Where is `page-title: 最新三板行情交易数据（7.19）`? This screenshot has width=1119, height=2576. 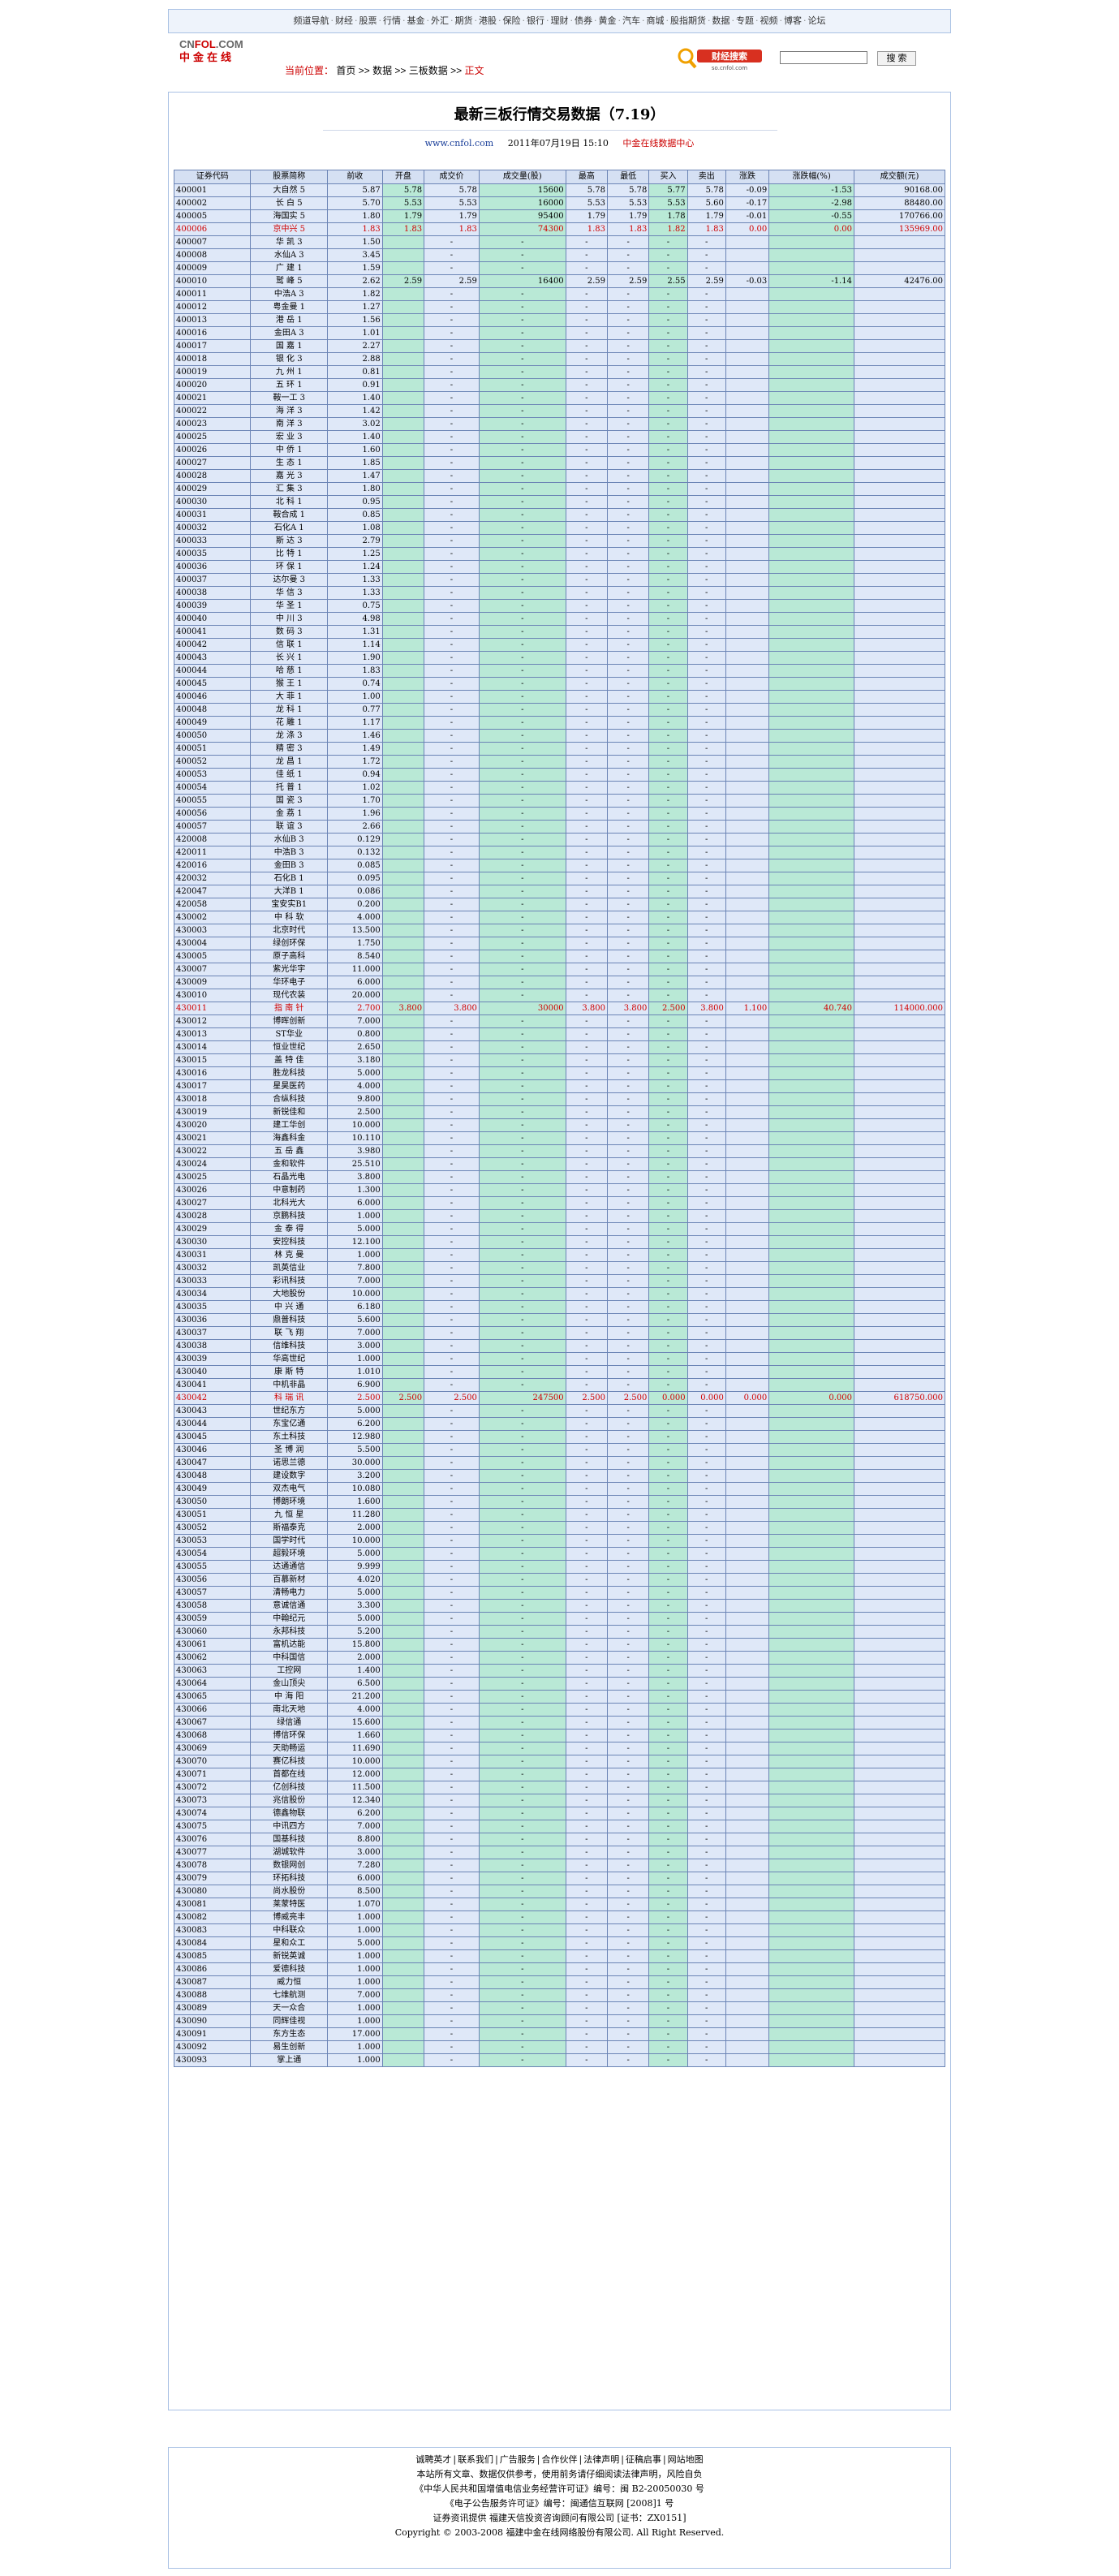 page-title: 最新三板行情交易数据（7.19） is located at coordinates (559, 114).